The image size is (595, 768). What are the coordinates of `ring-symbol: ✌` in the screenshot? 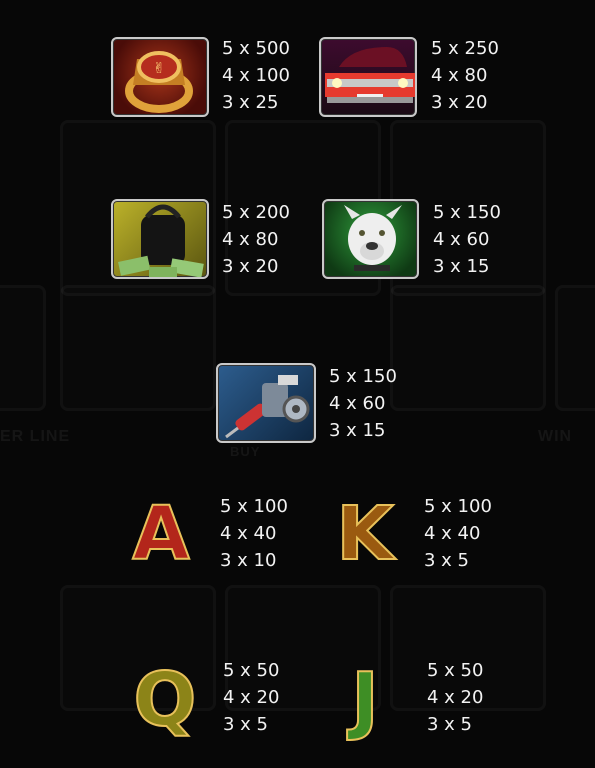 It's located at (160, 77).